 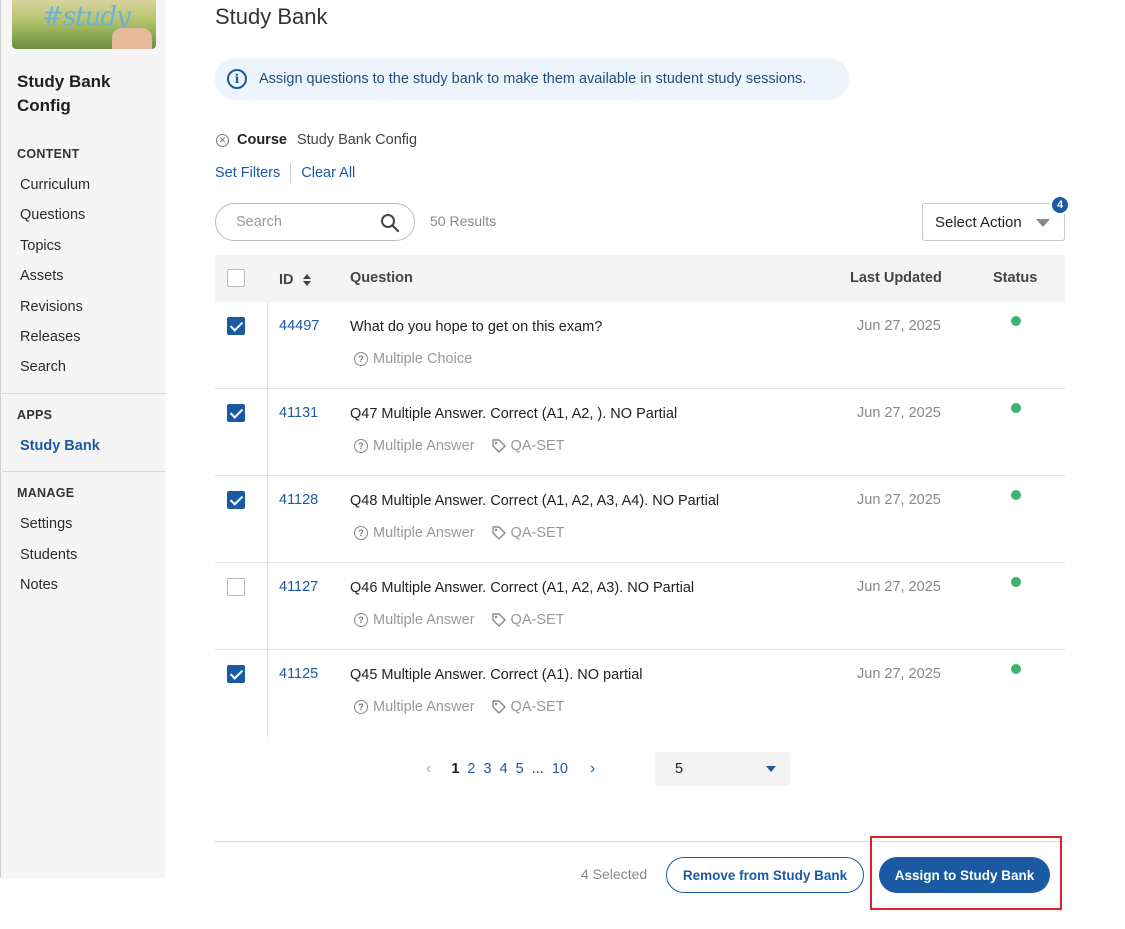 I want to click on set-filters-link: Set Filters, so click(x=247, y=173).